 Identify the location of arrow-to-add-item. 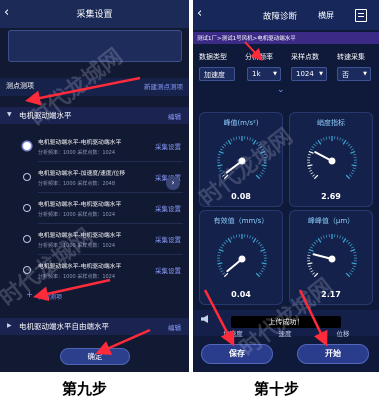
(72, 290).